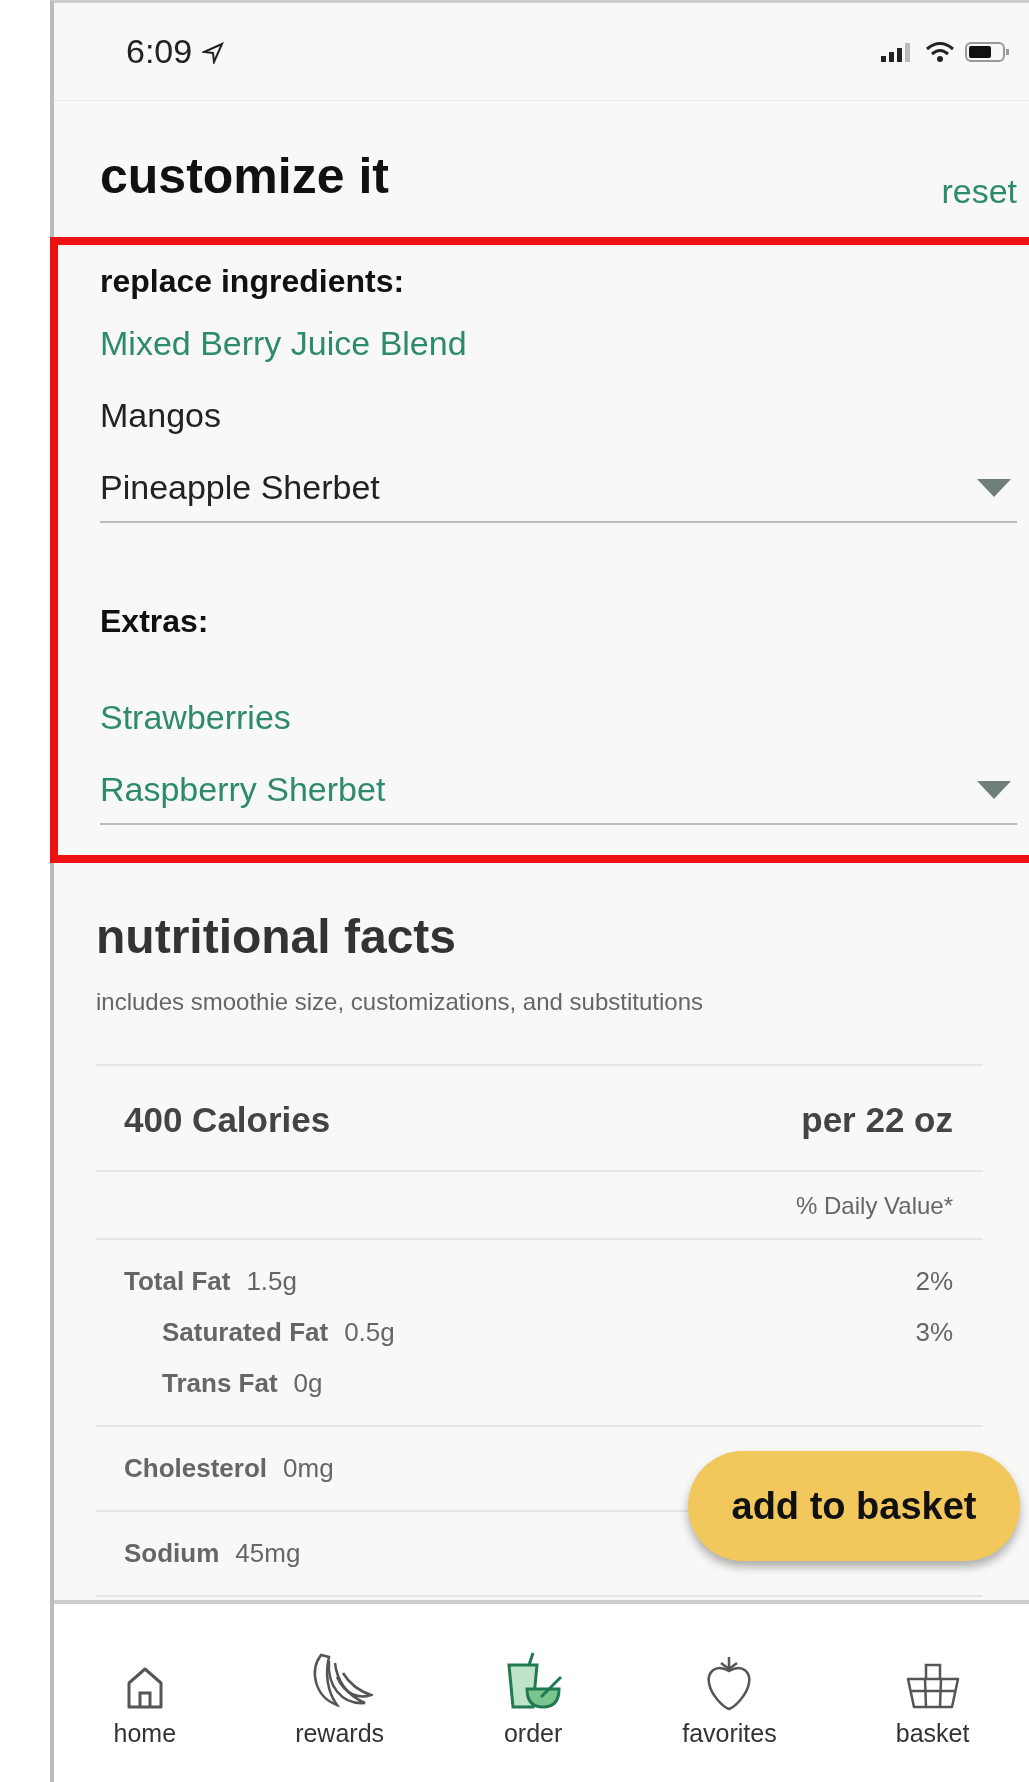 This screenshot has height=1782, width=1029. Describe the element at coordinates (940, 51) in the screenshot. I see `wifi-icon` at that location.